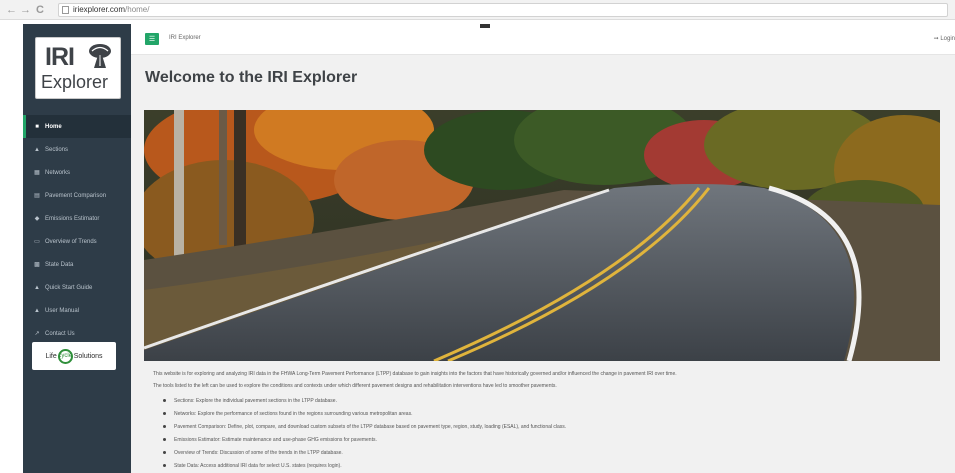 The height and width of the screenshot is (473, 955). What do you see at coordinates (11, 10) in the screenshot?
I see `arrow-left-icon: ←` at bounding box center [11, 10].